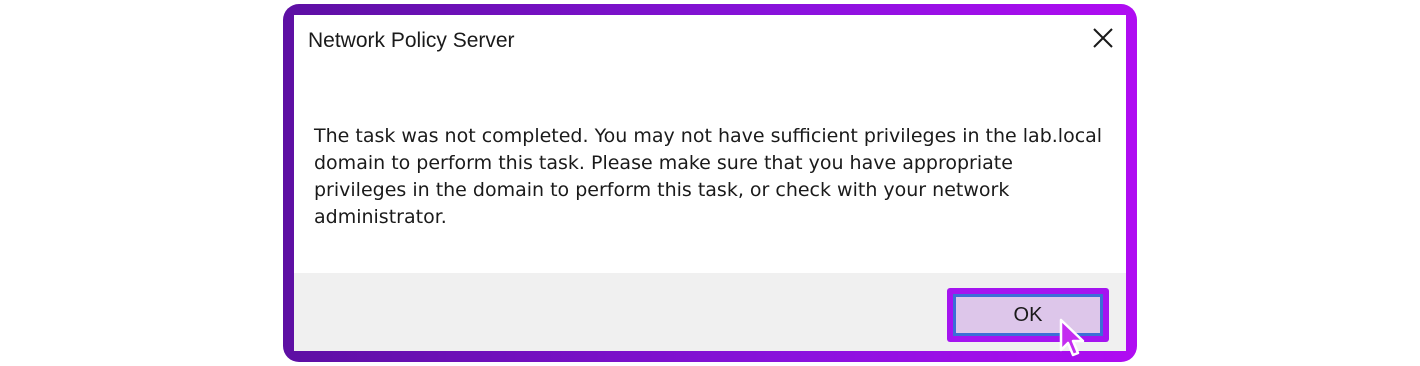  I want to click on close-button, so click(1103, 38).